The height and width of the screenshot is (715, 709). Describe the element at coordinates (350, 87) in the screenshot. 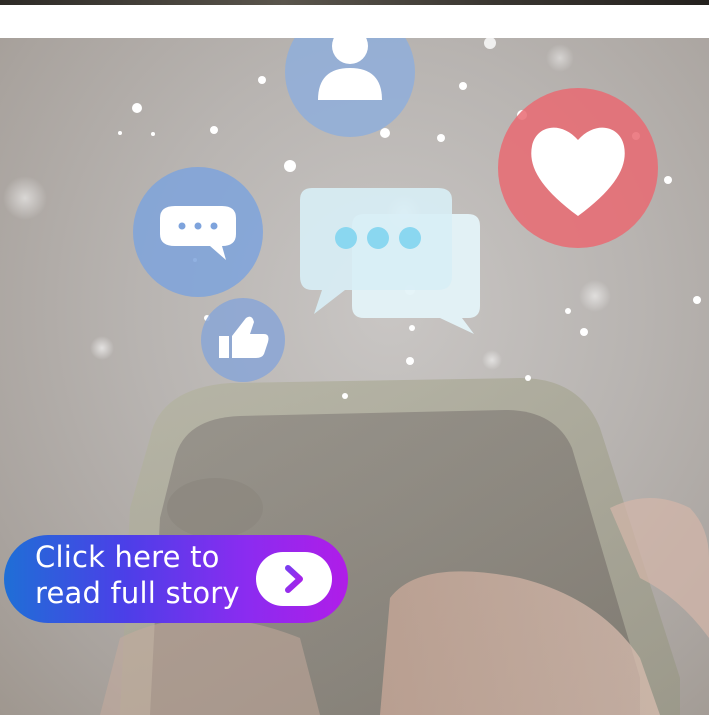

I see `user-icon` at that location.